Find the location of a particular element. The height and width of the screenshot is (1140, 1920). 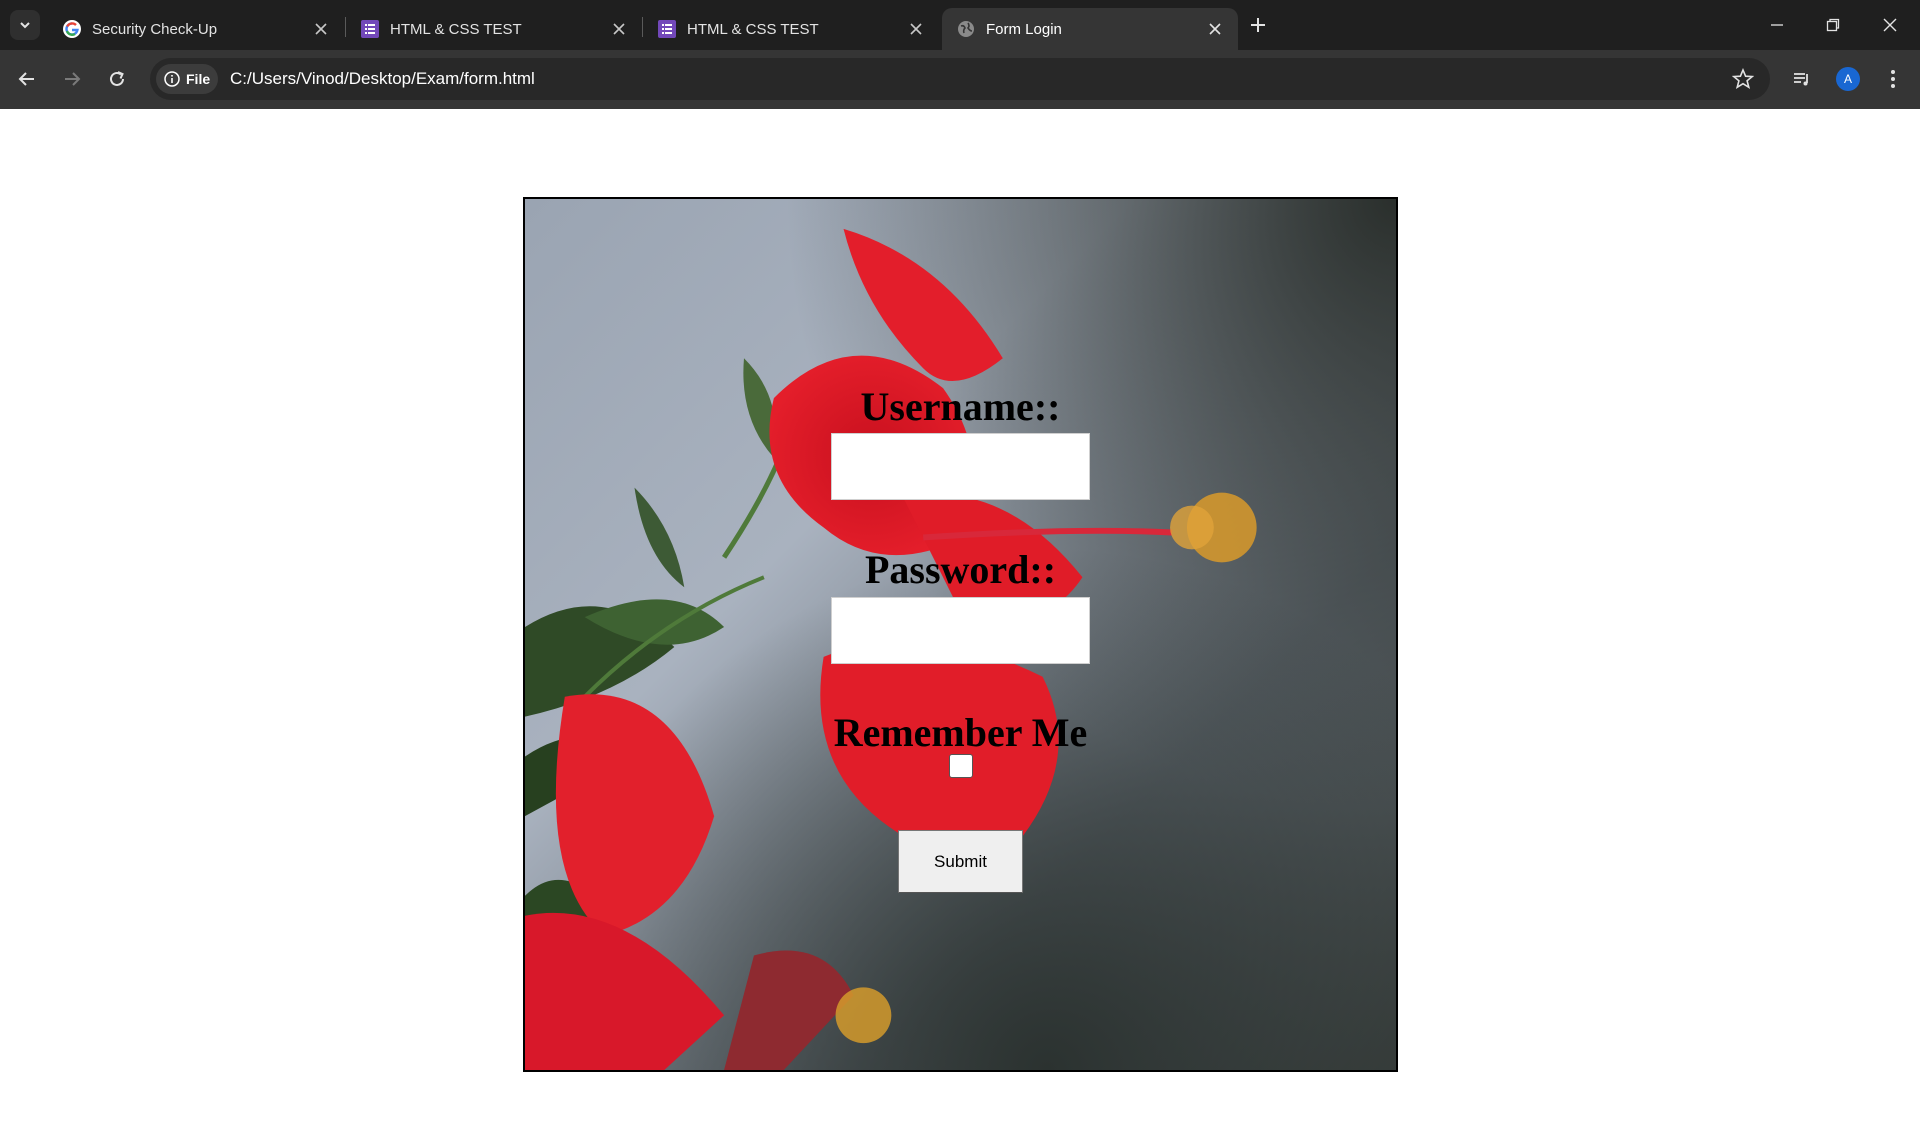

reload-button is located at coordinates (117, 79).